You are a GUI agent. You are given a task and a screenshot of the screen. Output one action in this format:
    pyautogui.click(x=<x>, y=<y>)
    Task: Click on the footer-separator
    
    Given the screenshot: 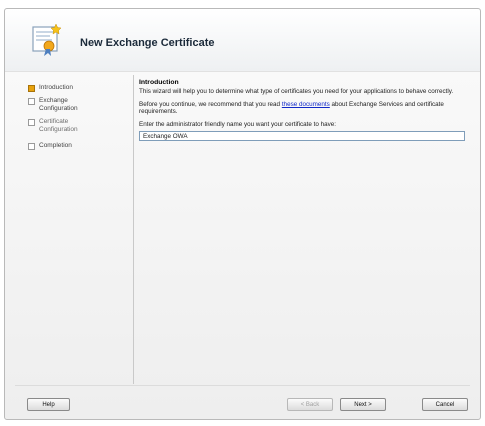 What is the action you would take?
    pyautogui.click(x=242, y=385)
    